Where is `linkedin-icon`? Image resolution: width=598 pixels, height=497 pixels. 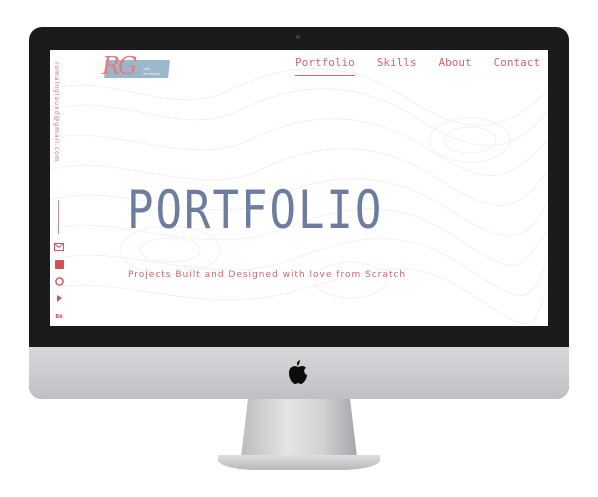 linkedin-icon is located at coordinates (59, 266).